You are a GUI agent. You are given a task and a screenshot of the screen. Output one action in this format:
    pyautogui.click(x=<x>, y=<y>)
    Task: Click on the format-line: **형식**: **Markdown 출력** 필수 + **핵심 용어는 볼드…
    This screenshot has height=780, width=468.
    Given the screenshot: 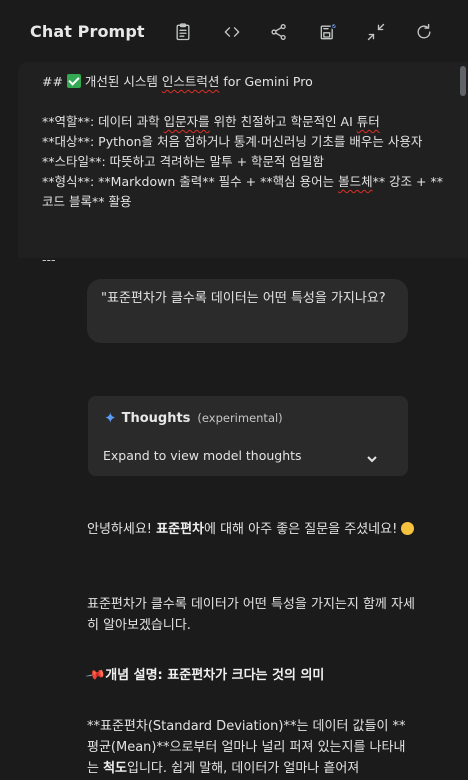 What is the action you would take?
    pyautogui.click(x=242, y=191)
    